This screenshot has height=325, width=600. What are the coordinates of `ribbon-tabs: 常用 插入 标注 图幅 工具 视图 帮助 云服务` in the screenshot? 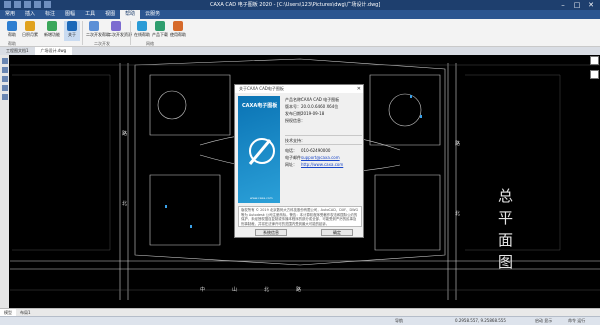 It's located at (300, 14).